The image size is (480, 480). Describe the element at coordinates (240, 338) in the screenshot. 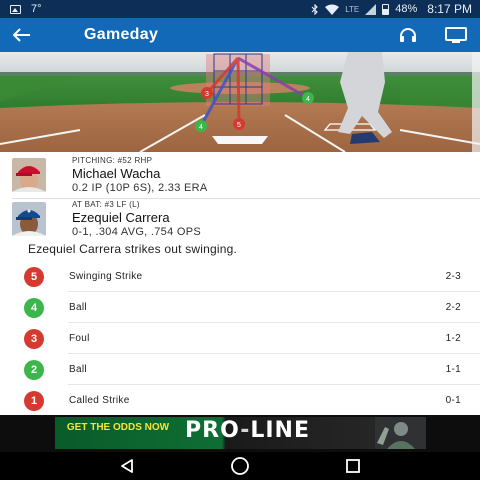

I see `pitch-row: 3 Foul 1-2` at that location.